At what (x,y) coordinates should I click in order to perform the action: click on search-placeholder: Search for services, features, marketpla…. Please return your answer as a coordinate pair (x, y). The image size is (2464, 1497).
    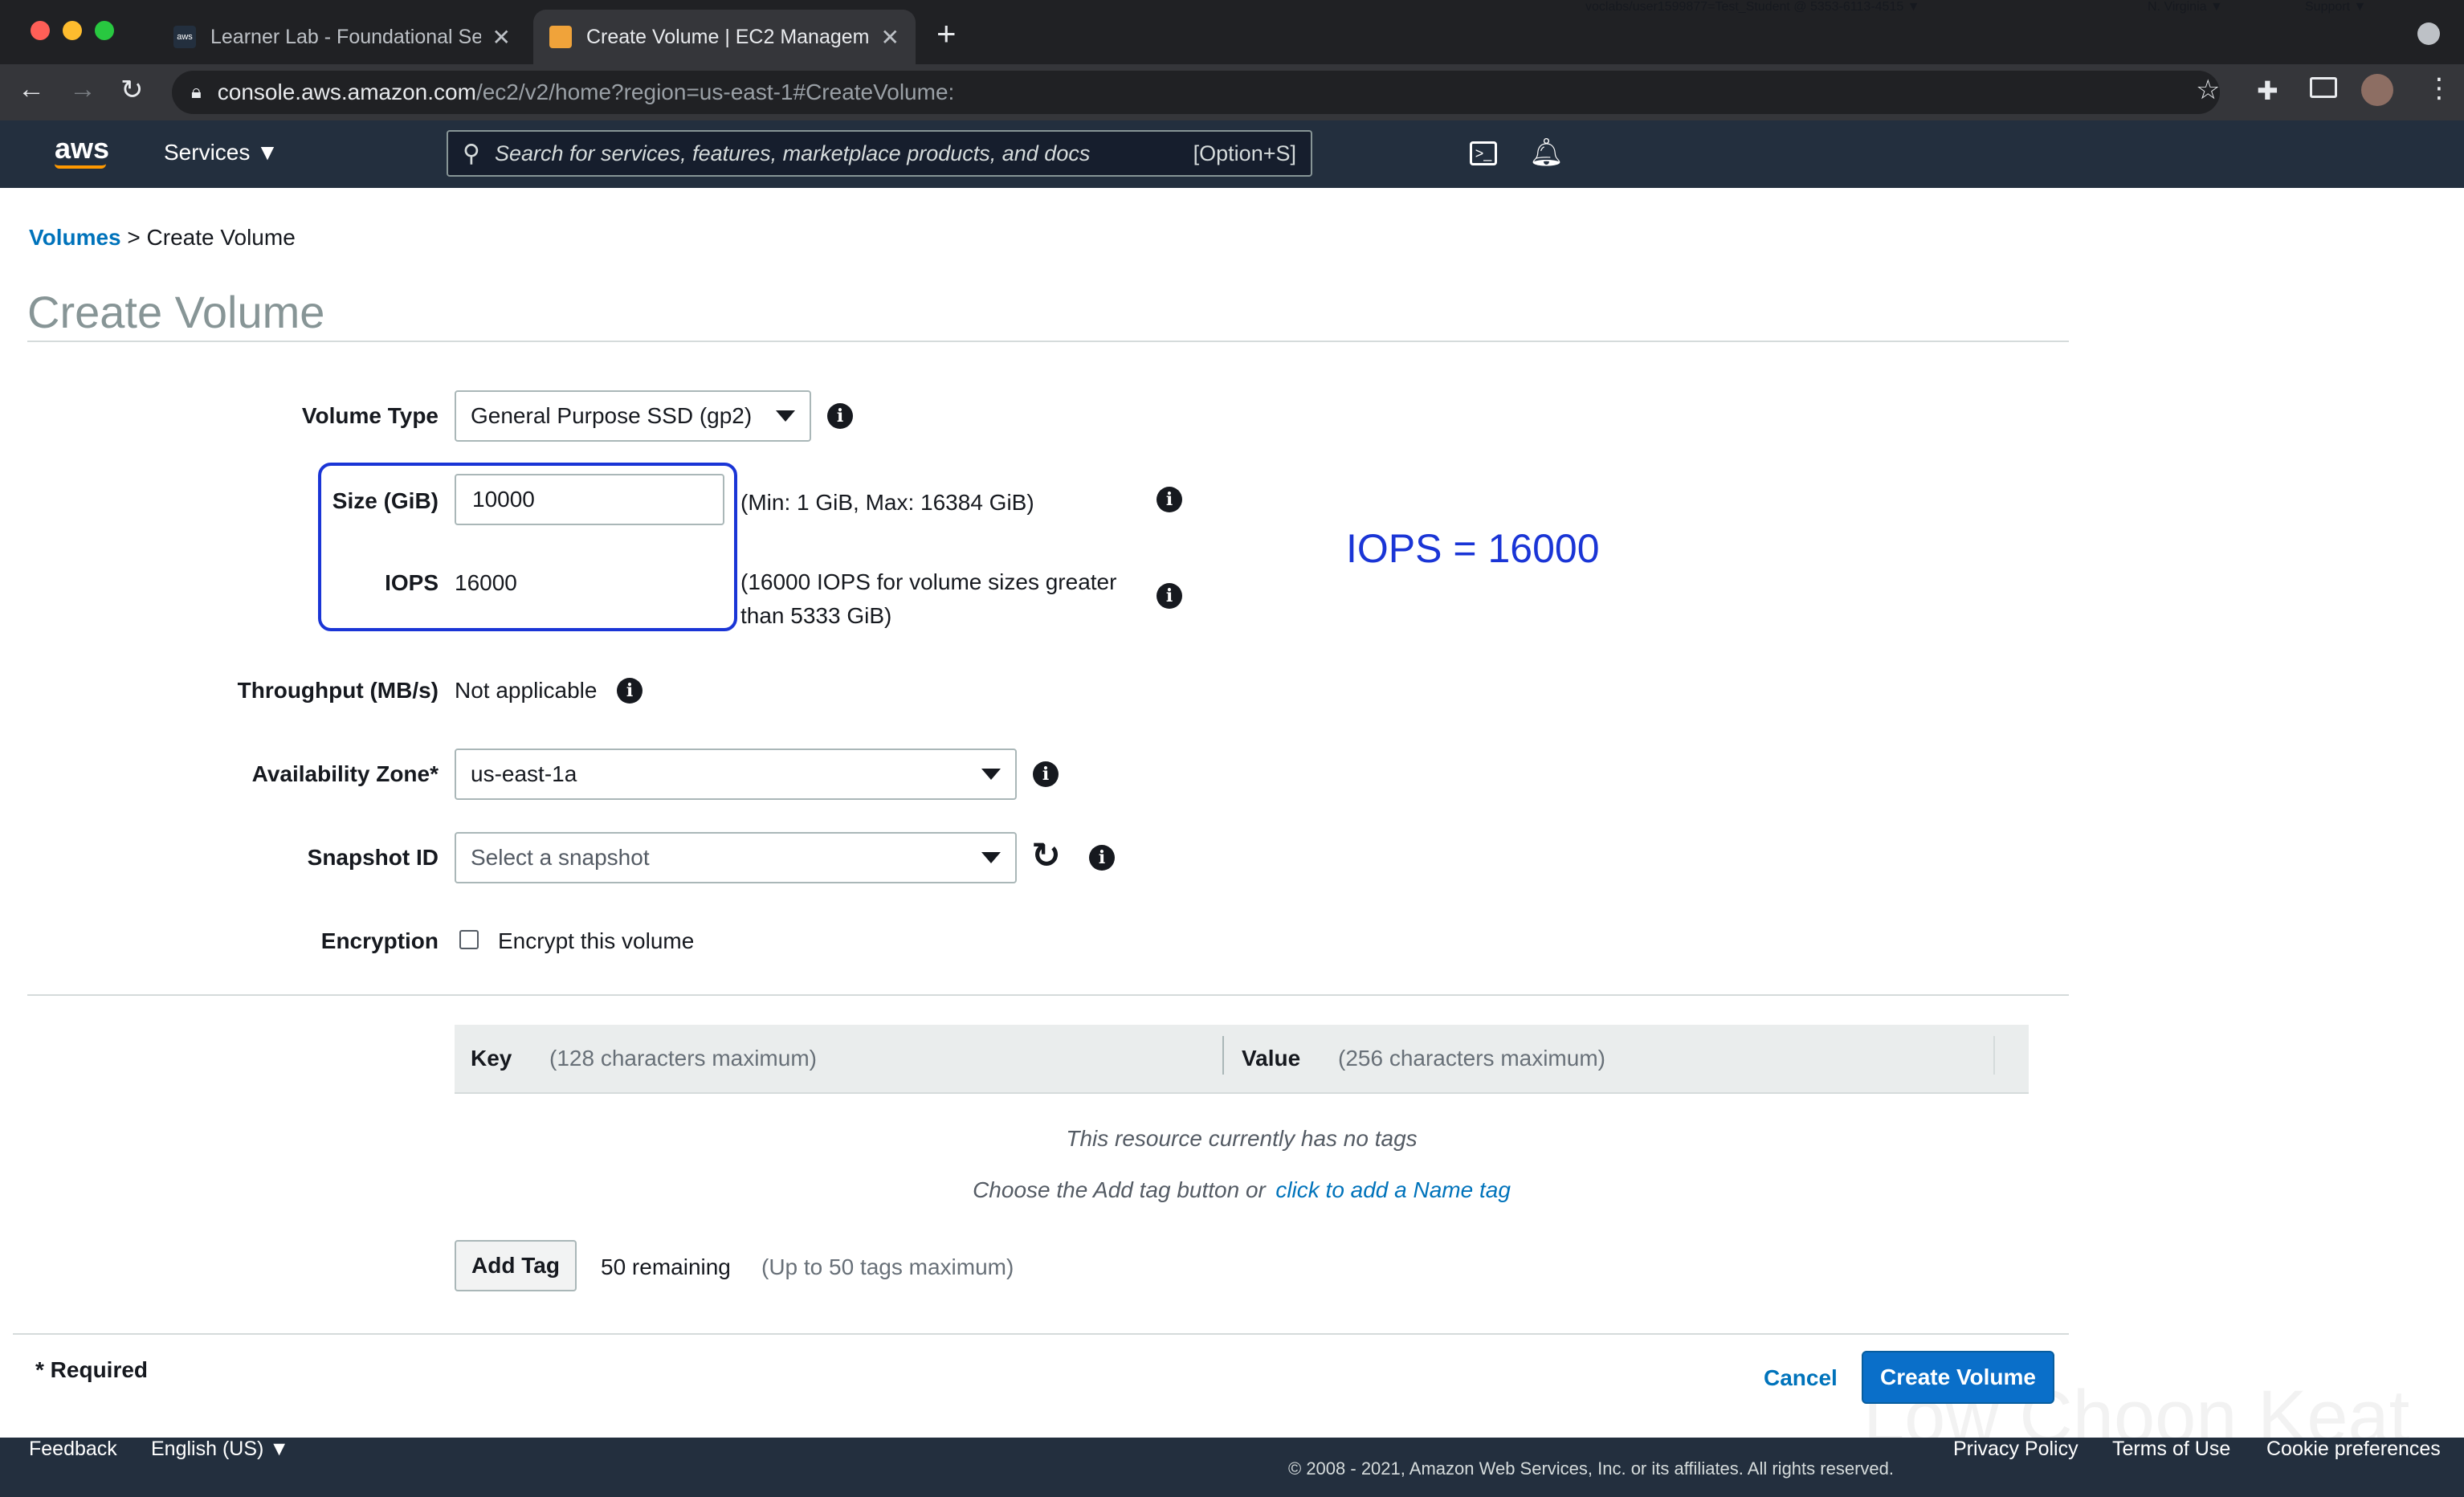
    Looking at the image, I should click on (792, 153).